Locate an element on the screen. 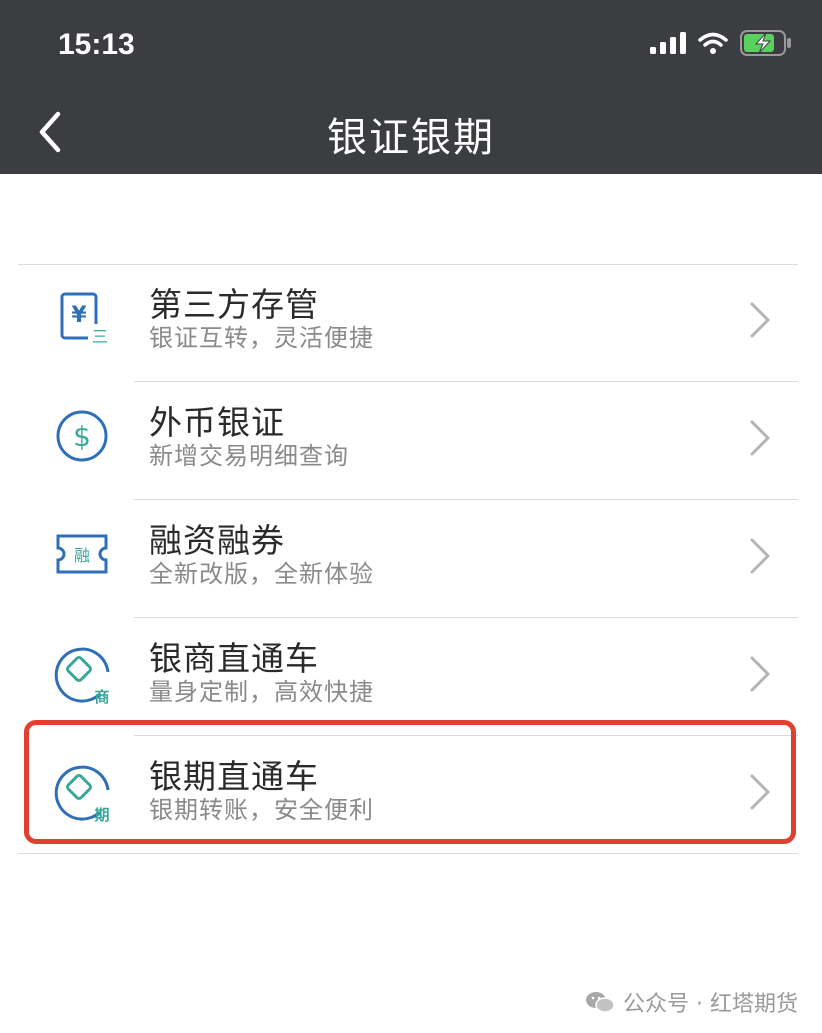 This screenshot has height=1033, width=822. page-title: 银证银期 is located at coordinates (411, 138).